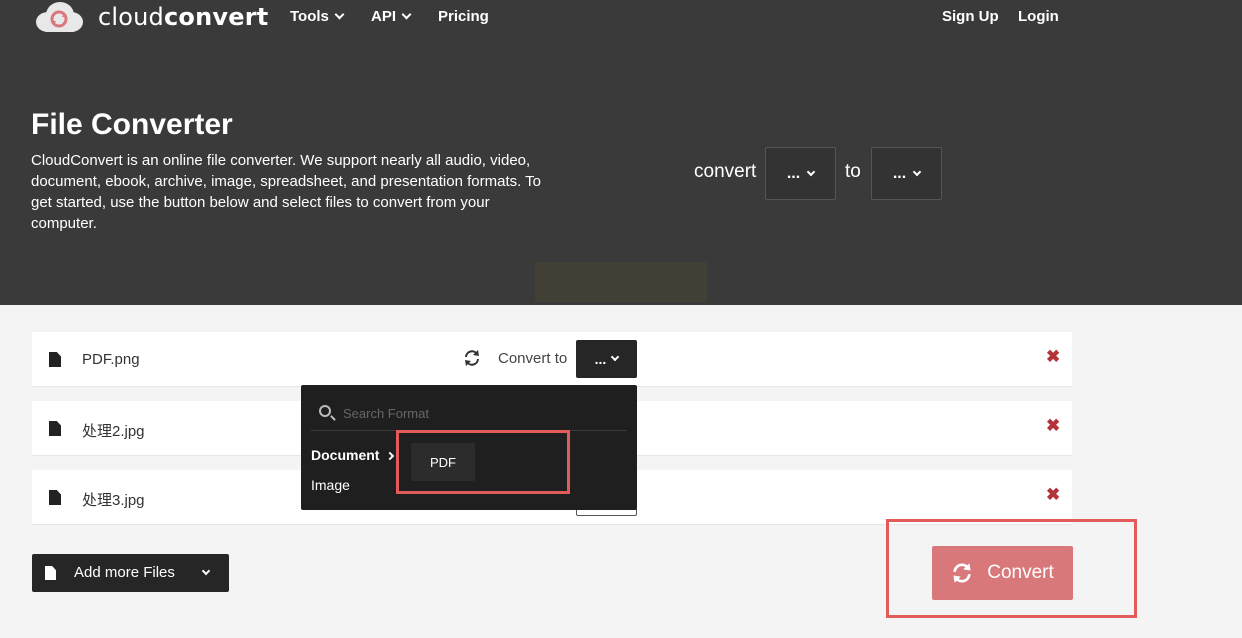 Image resolution: width=1242 pixels, height=638 pixels. I want to click on category-label: Document, so click(345, 455).